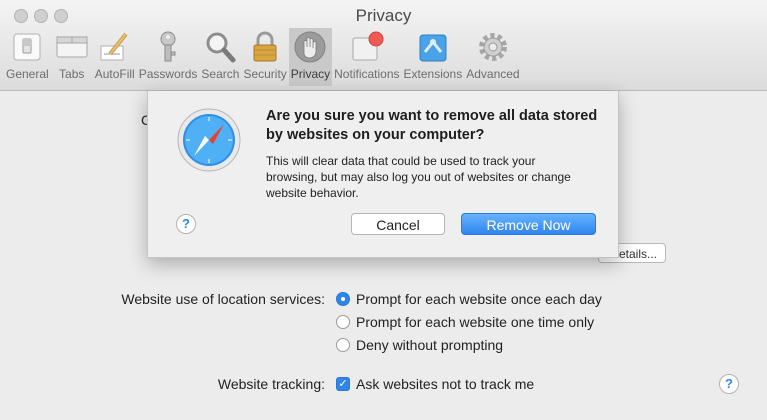  Describe the element at coordinates (27, 74) in the screenshot. I see `tab-general-label: General` at that location.